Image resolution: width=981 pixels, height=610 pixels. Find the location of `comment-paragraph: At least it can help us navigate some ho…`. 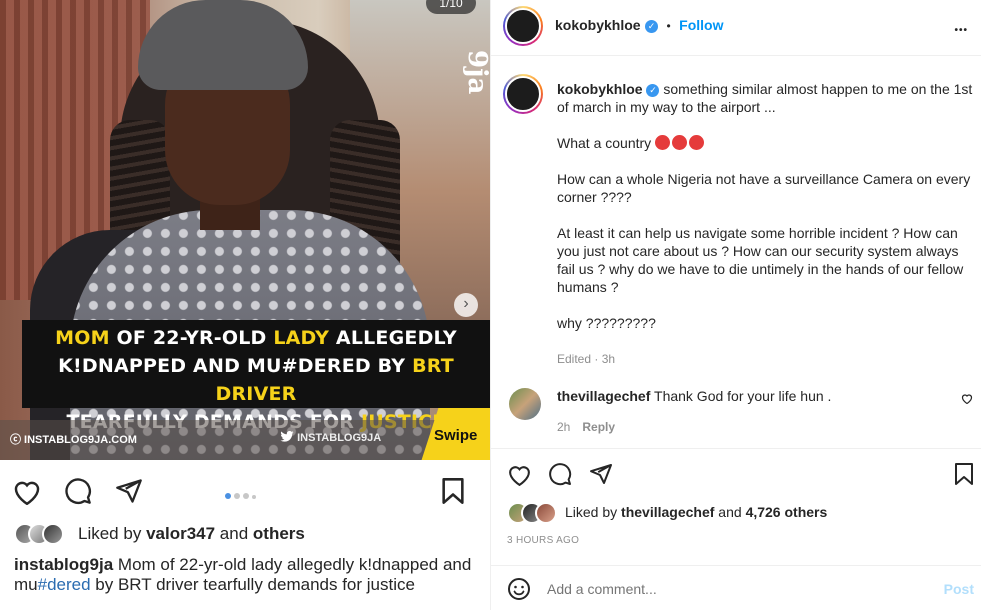

comment-paragraph: At least it can help us navigate some ho… is located at coordinates (760, 260).